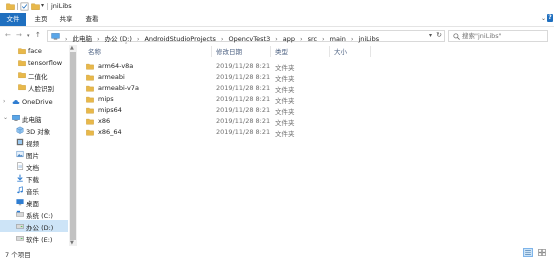 The image size is (554, 259). What do you see at coordinates (110, 110) in the screenshot?
I see `file-name: mips64` at bounding box center [110, 110].